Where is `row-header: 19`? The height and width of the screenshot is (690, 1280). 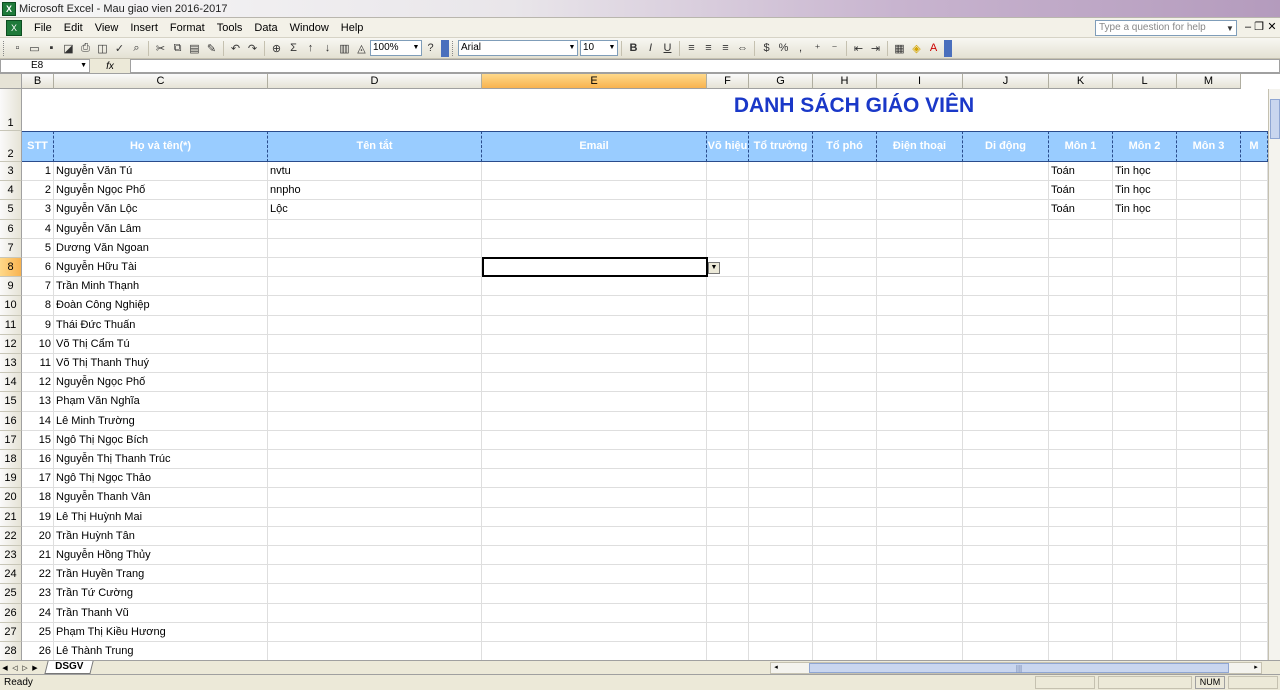 row-header: 19 is located at coordinates (11, 479).